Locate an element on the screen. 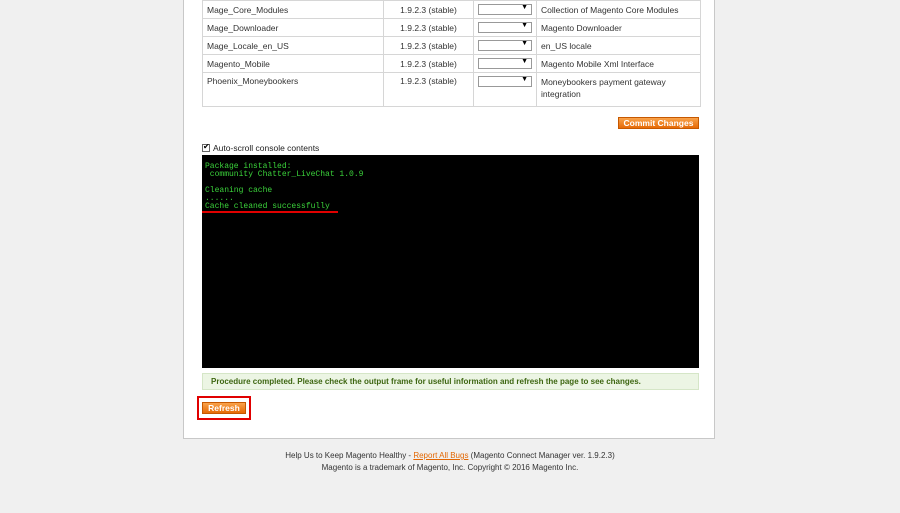  autoscroll-checkbox: ✔ is located at coordinates (206, 147).